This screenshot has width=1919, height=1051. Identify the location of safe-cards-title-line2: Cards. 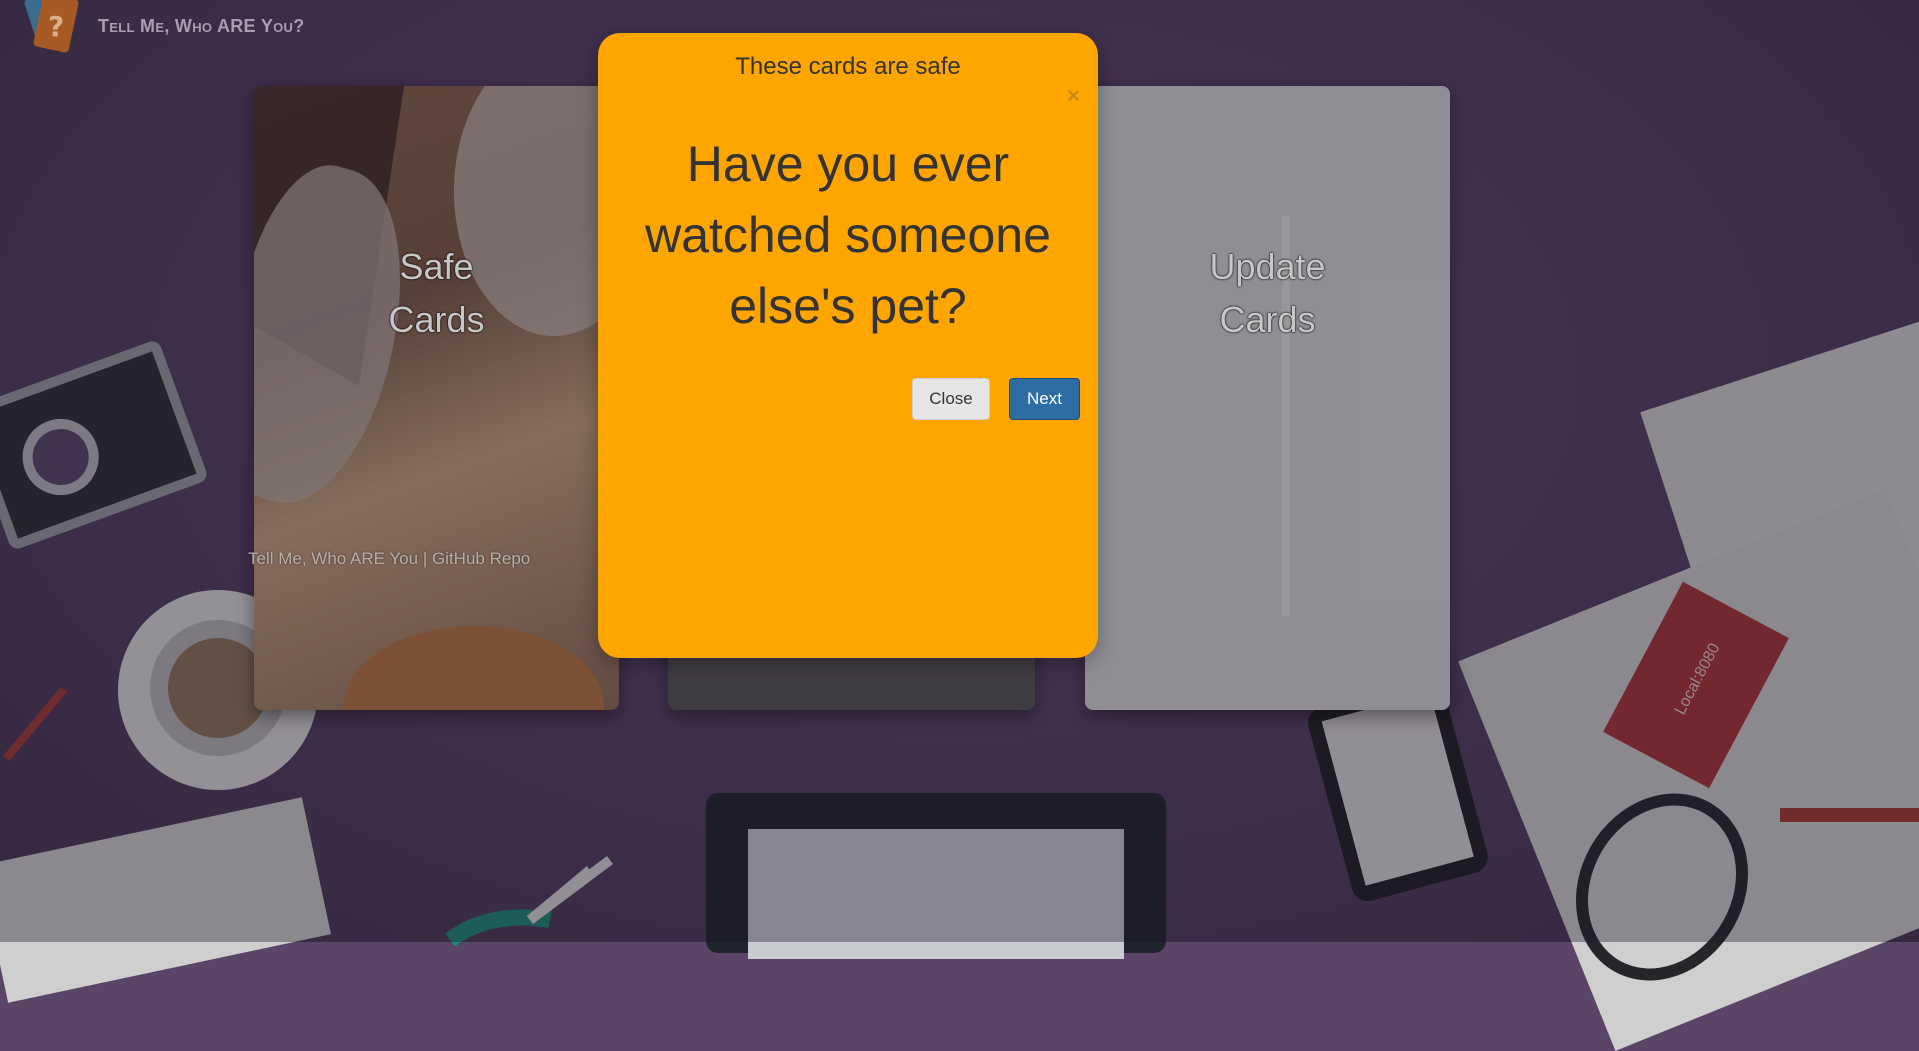
(436, 319).